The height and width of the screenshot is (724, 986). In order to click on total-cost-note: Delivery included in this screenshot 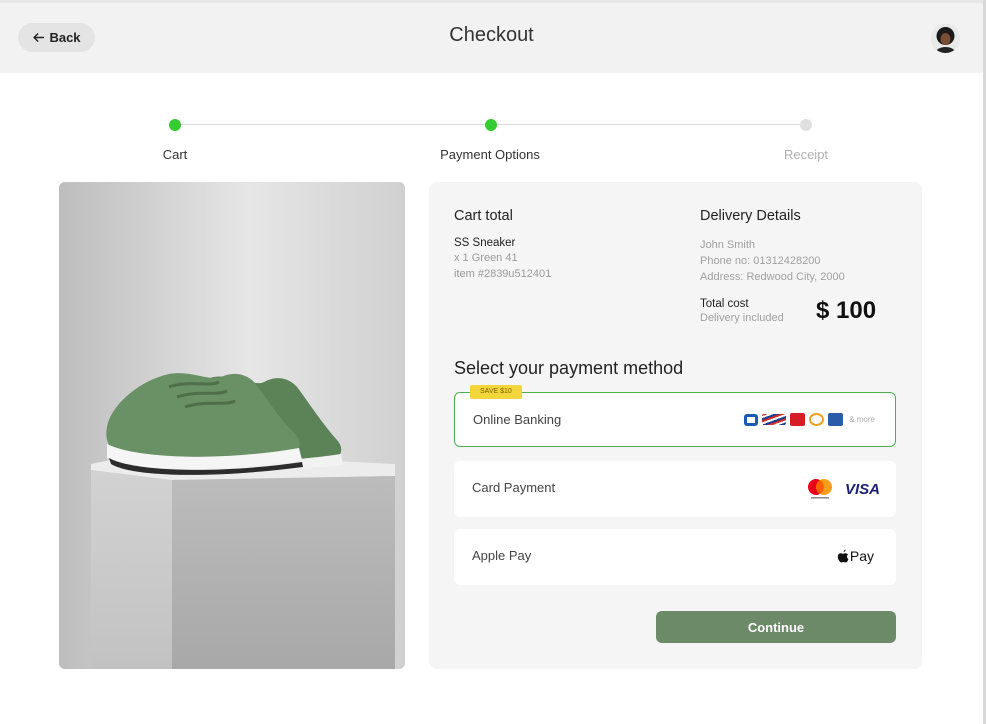, I will do `click(742, 318)`.